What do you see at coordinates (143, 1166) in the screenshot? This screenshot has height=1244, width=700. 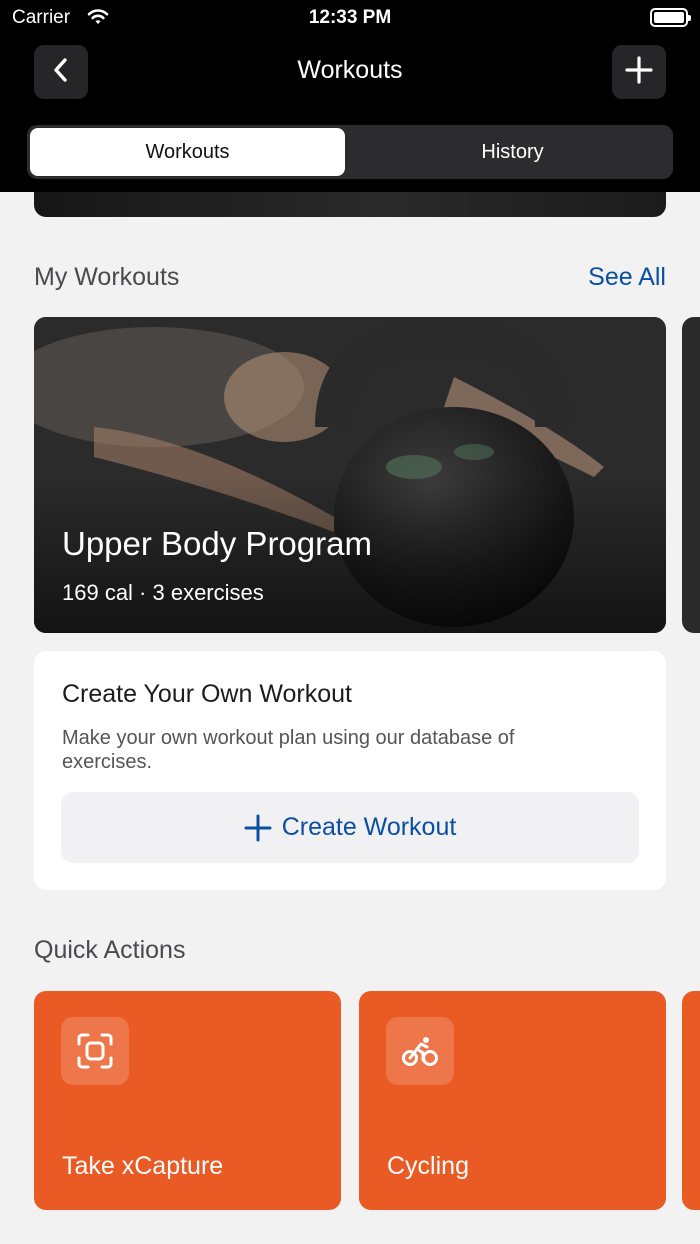 I see `quick-action-label: Take xCapture` at bounding box center [143, 1166].